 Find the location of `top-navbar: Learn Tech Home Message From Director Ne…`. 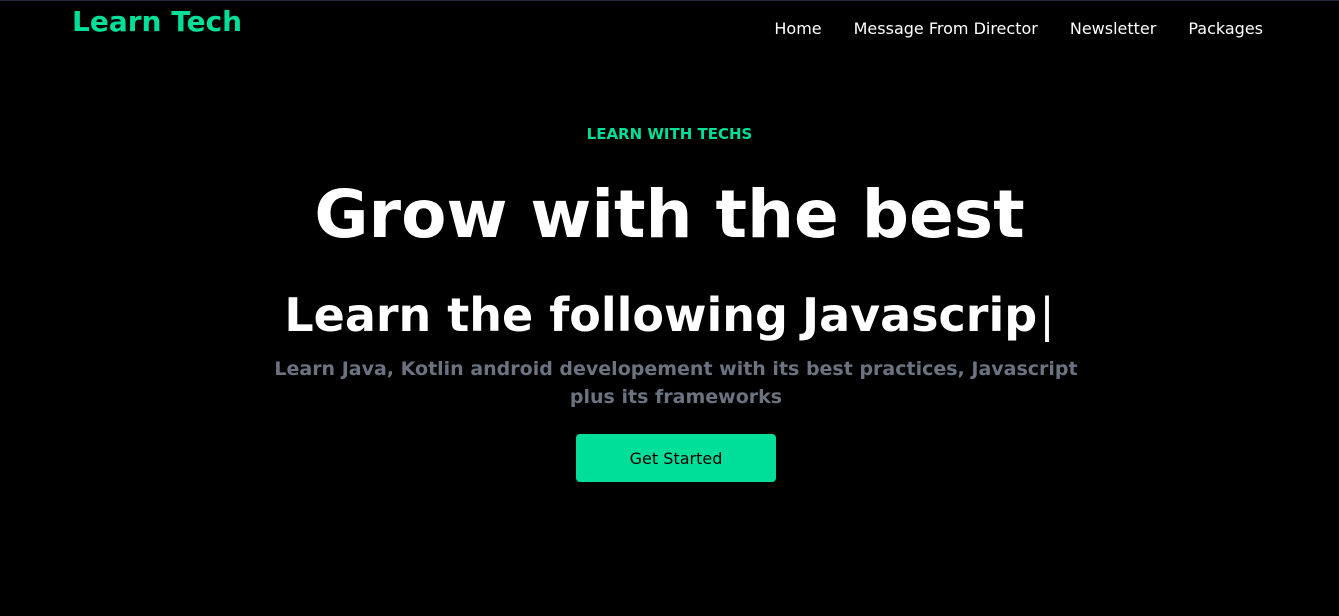

top-navbar: Learn Tech Home Message From Director Ne… is located at coordinates (669, 31).